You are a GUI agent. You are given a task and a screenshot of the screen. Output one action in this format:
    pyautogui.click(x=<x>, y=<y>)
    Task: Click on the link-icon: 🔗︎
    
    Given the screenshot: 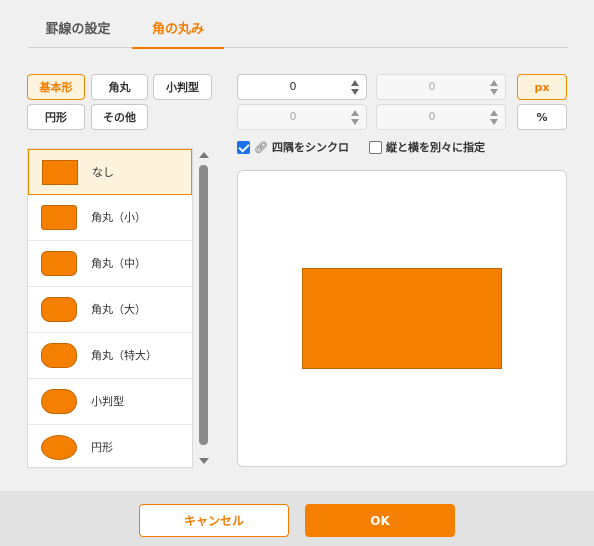 What is the action you would take?
    pyautogui.click(x=261, y=147)
    